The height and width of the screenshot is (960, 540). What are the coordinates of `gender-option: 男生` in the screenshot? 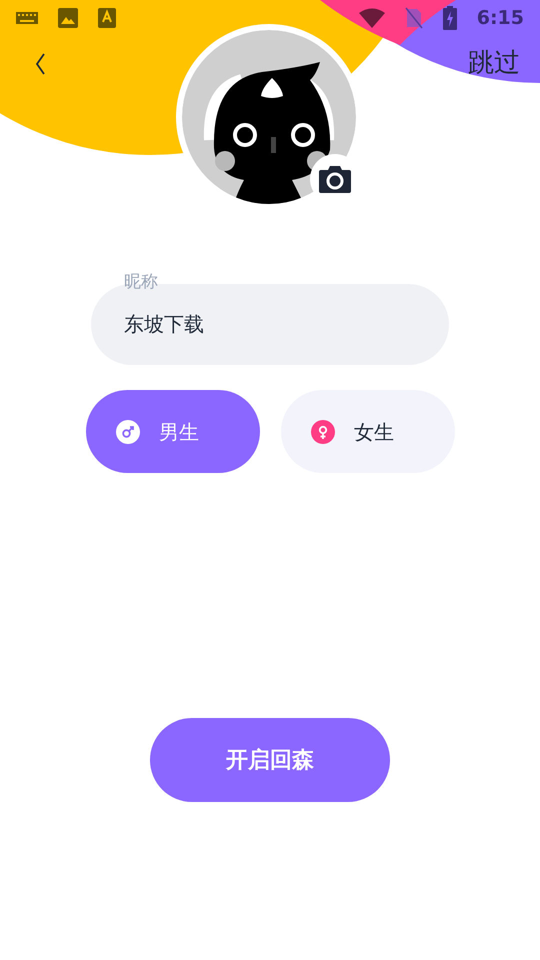 It's located at (173, 431).